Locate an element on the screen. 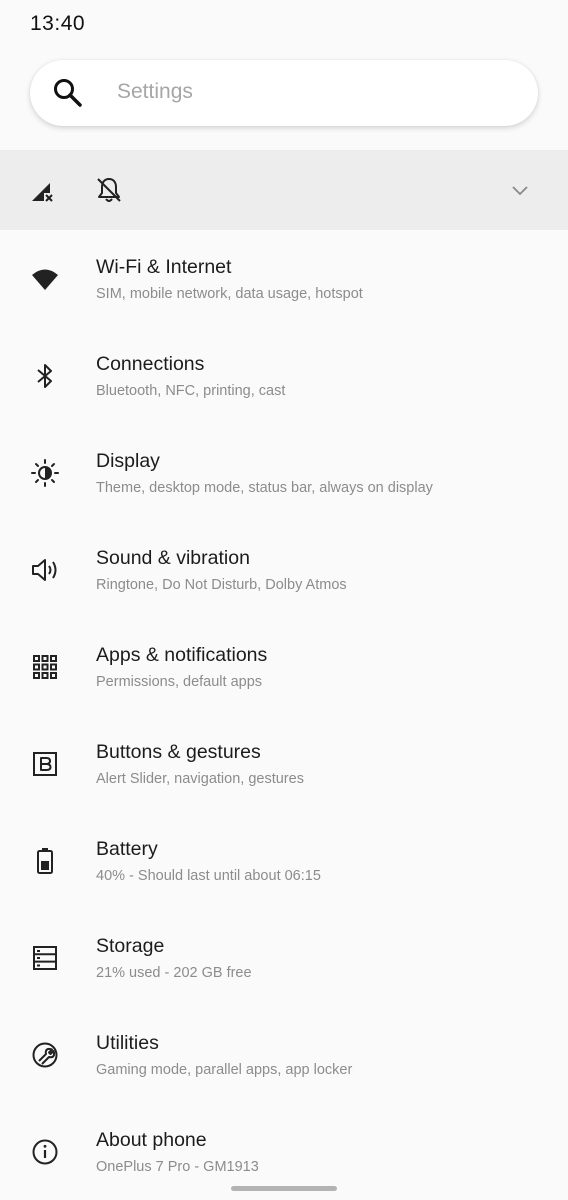  settings-item-subtitle: OnePlus 7 Pro - GM1913 is located at coordinates (177, 1167).